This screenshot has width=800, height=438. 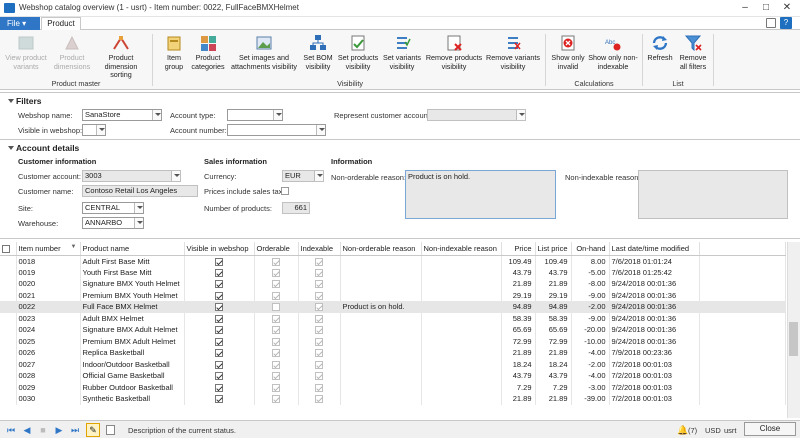 I want to click on account-type-select, so click(x=255, y=115).